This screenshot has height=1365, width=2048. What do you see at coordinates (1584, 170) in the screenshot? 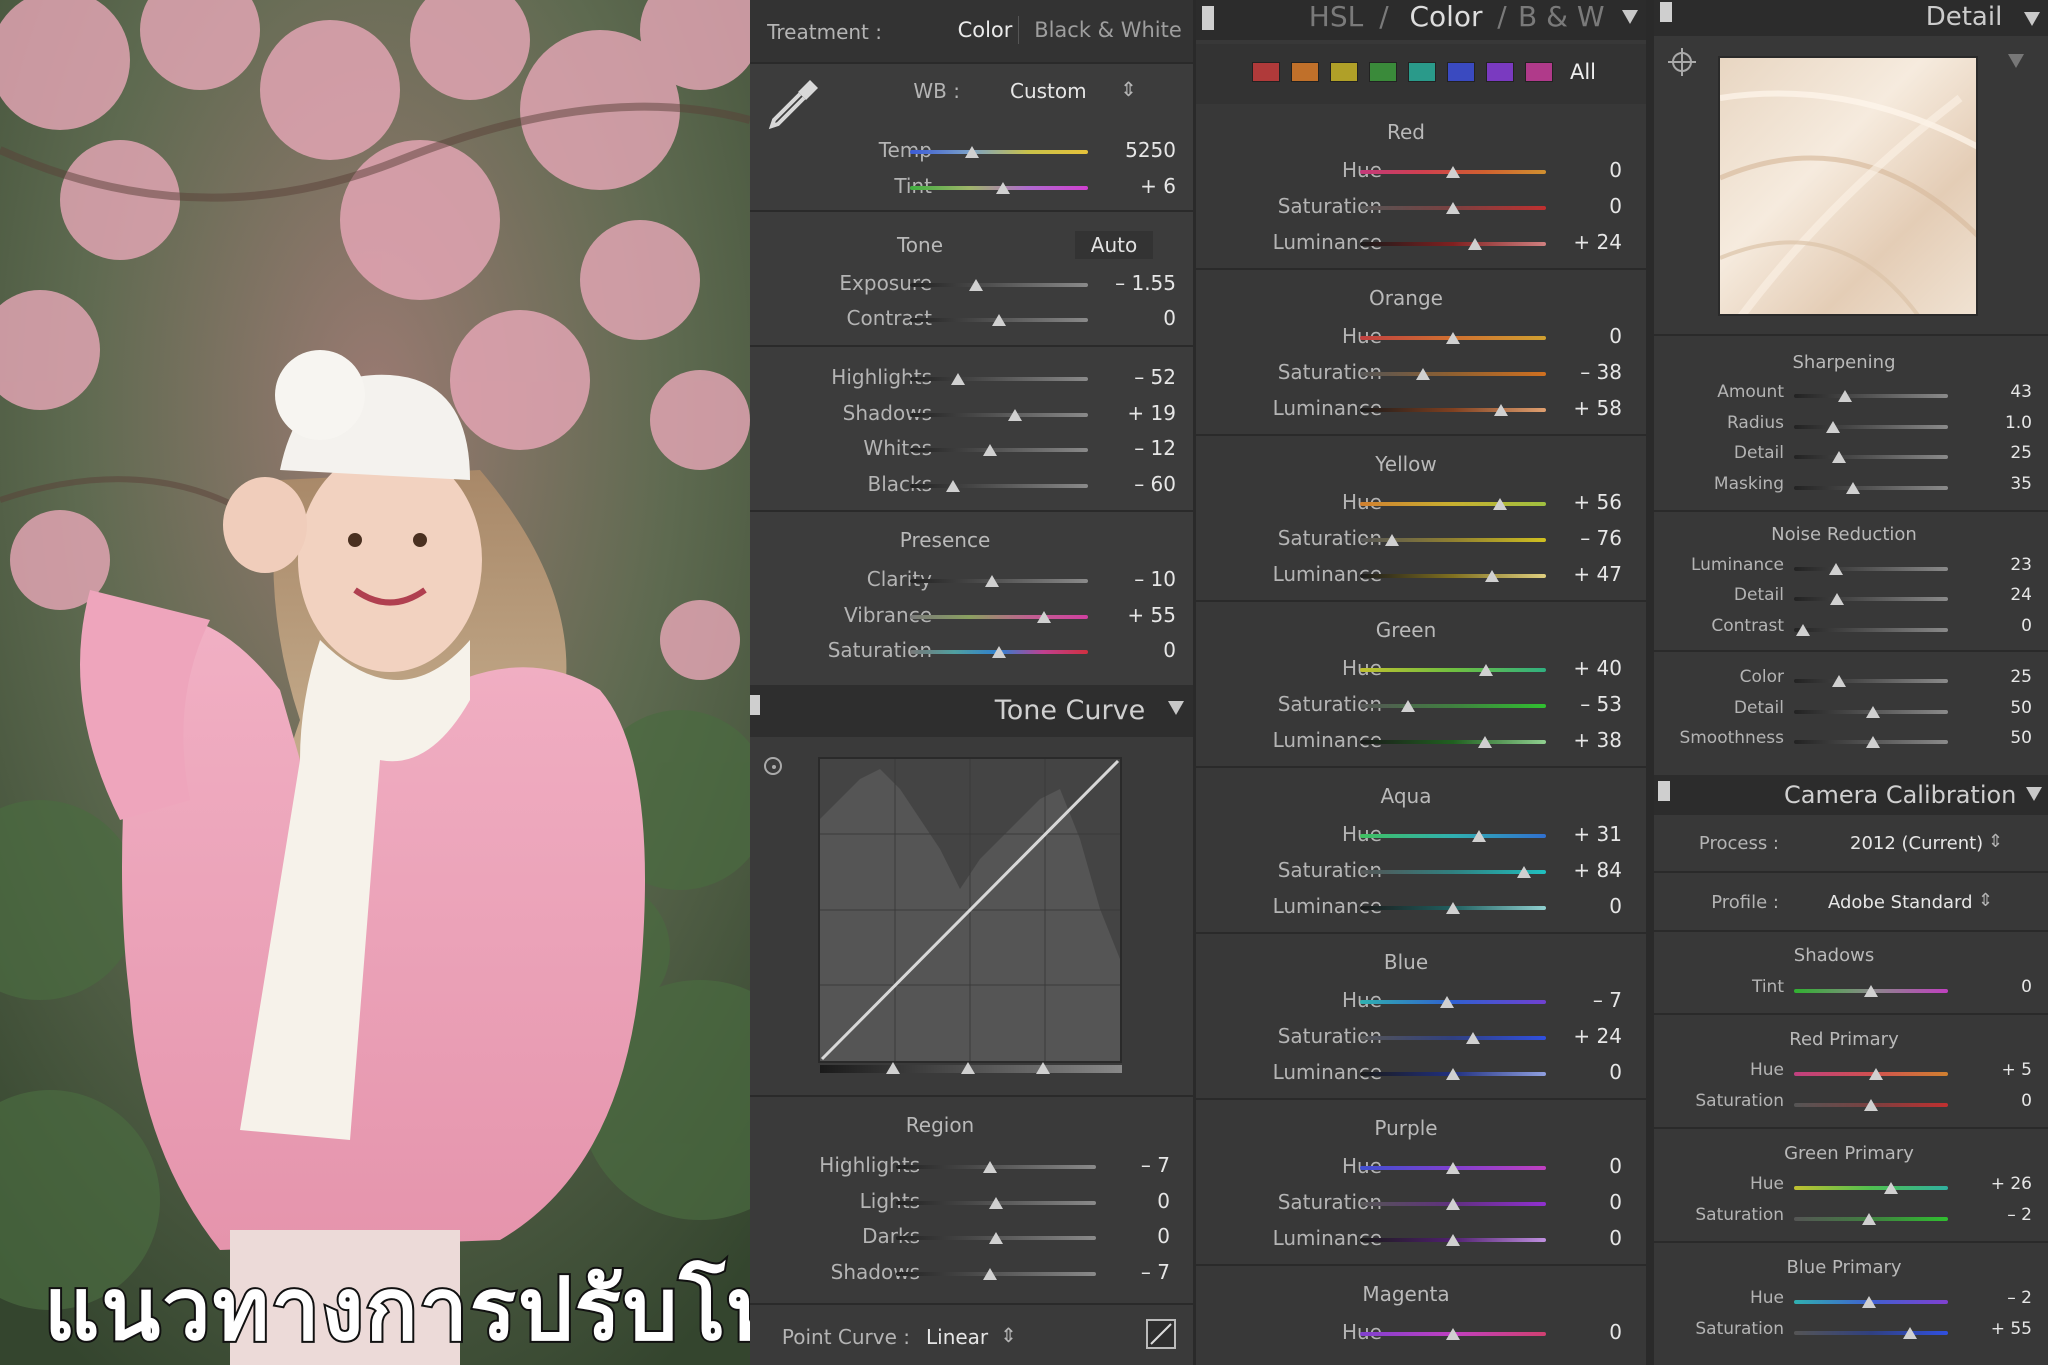
I see `hsl-red-hue-value: 0` at bounding box center [1584, 170].